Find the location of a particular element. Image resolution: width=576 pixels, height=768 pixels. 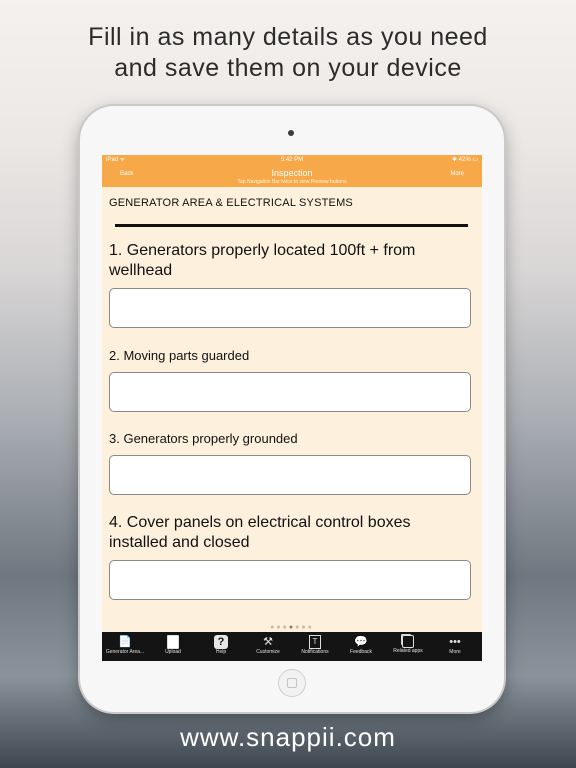

tab-label: More is located at coordinates (455, 652).